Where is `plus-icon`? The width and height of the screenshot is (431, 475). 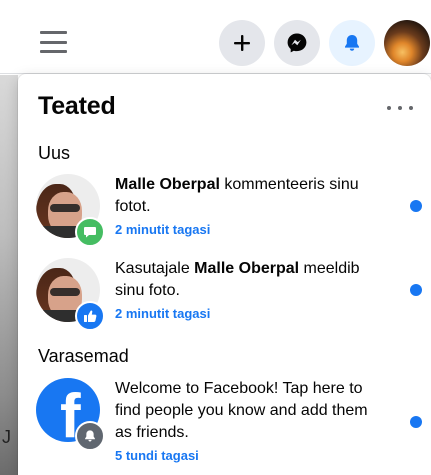 plus-icon is located at coordinates (242, 43).